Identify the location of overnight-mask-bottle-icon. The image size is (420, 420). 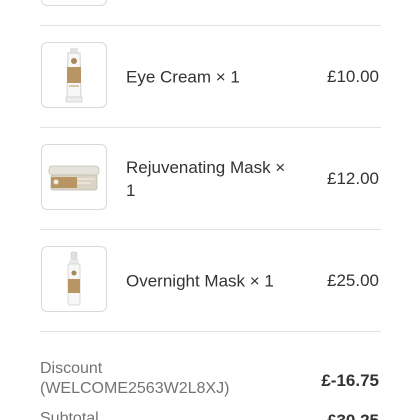
(74, 278).